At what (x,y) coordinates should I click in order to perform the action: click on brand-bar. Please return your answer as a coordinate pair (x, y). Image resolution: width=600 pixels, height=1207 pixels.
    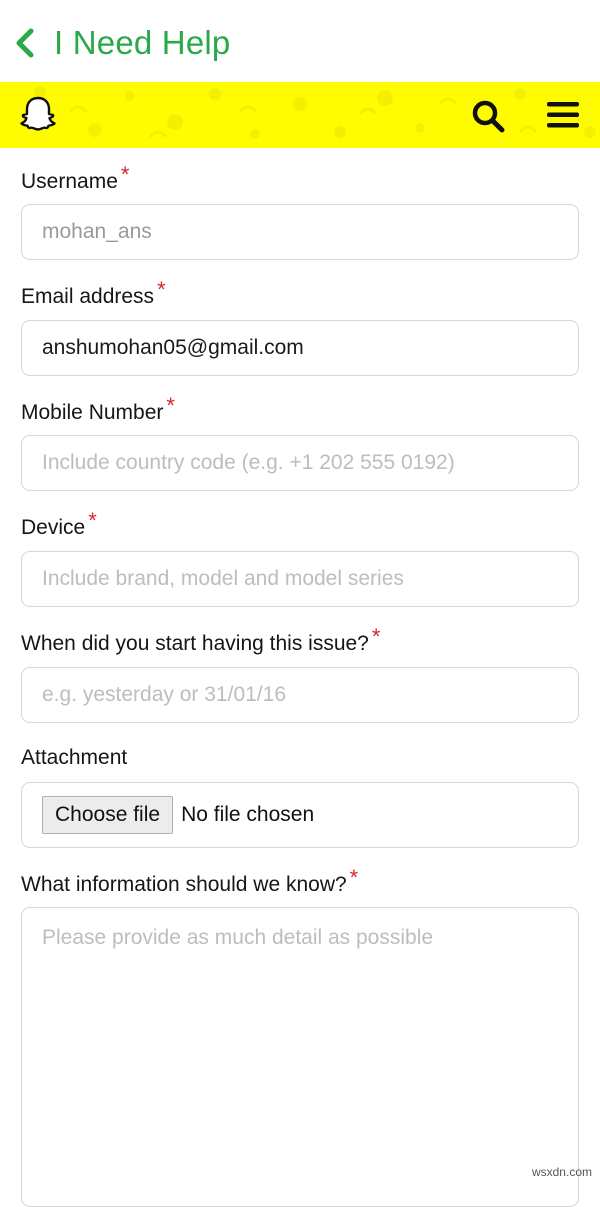
    Looking at the image, I should click on (300, 115).